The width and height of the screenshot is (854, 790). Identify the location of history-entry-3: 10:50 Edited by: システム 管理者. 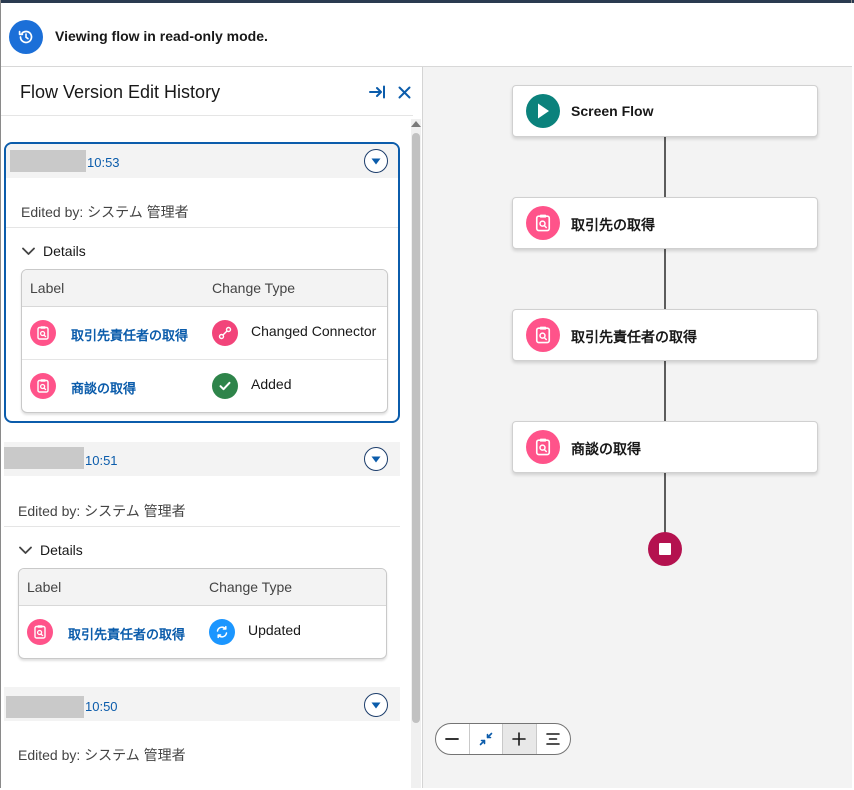
(202, 737).